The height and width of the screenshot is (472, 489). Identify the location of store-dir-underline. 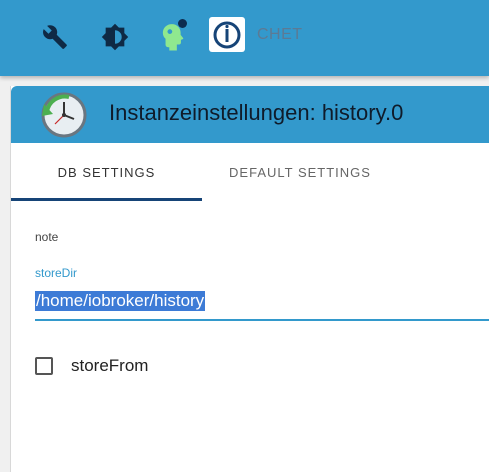
(262, 320).